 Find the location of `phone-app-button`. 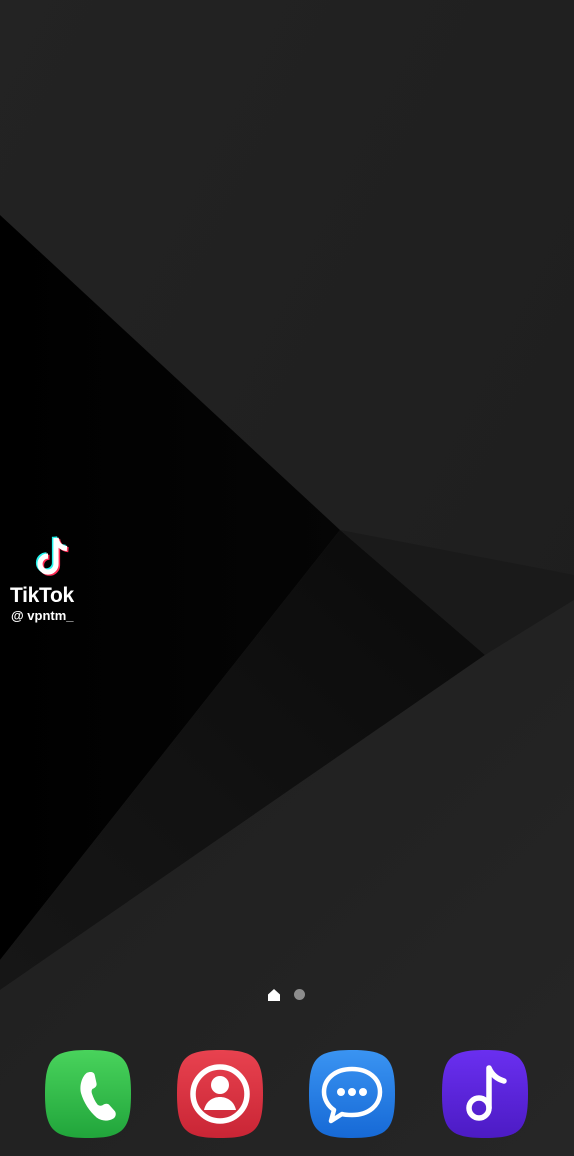

phone-app-button is located at coordinates (88, 1094).